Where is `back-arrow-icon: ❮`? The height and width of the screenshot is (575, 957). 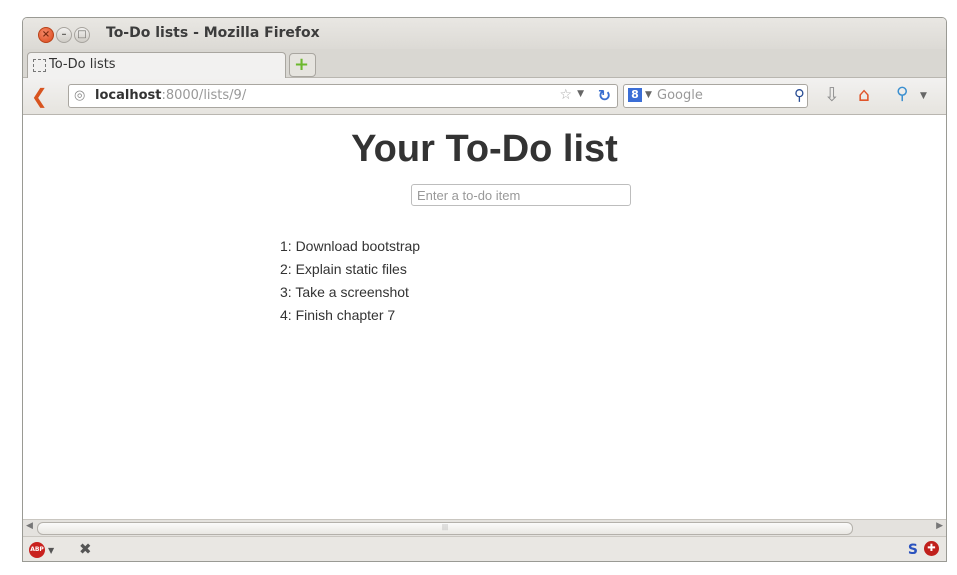
back-arrow-icon: ❮ is located at coordinates (39, 96).